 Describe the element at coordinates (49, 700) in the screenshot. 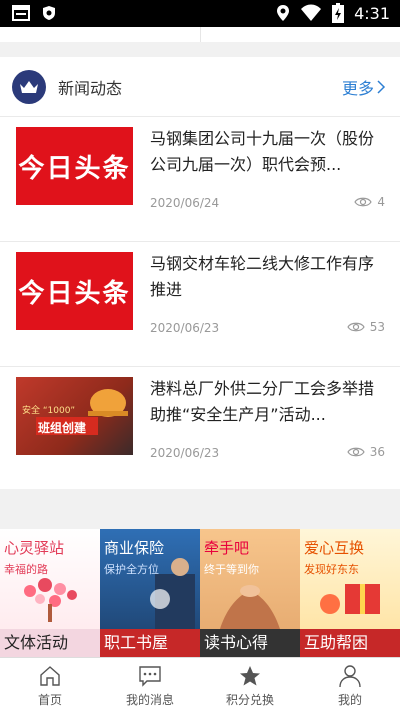

I see `tab-label: 首页` at that location.